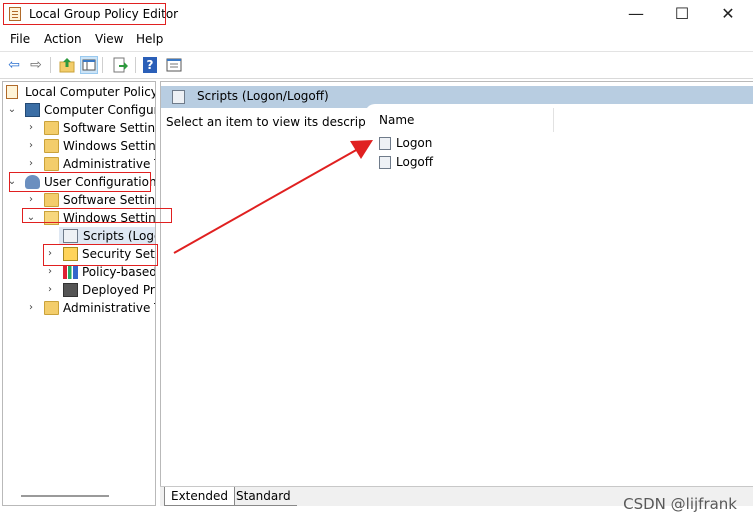 This screenshot has width=753, height=529. What do you see at coordinates (199, 496) in the screenshot?
I see `tab-extended: Extended` at bounding box center [199, 496].